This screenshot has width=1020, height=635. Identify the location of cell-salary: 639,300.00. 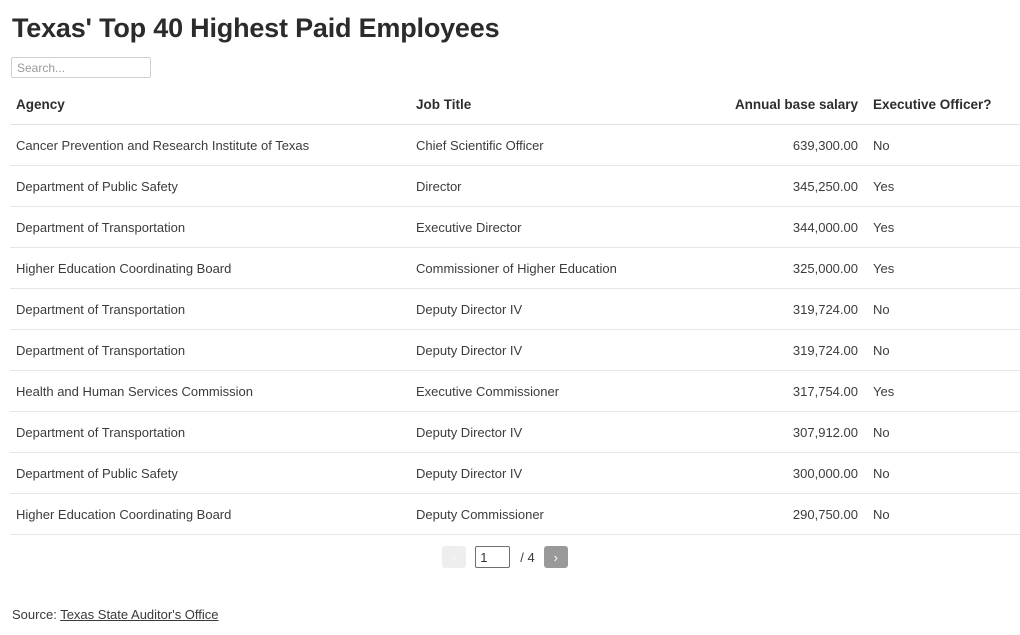
(779, 145).